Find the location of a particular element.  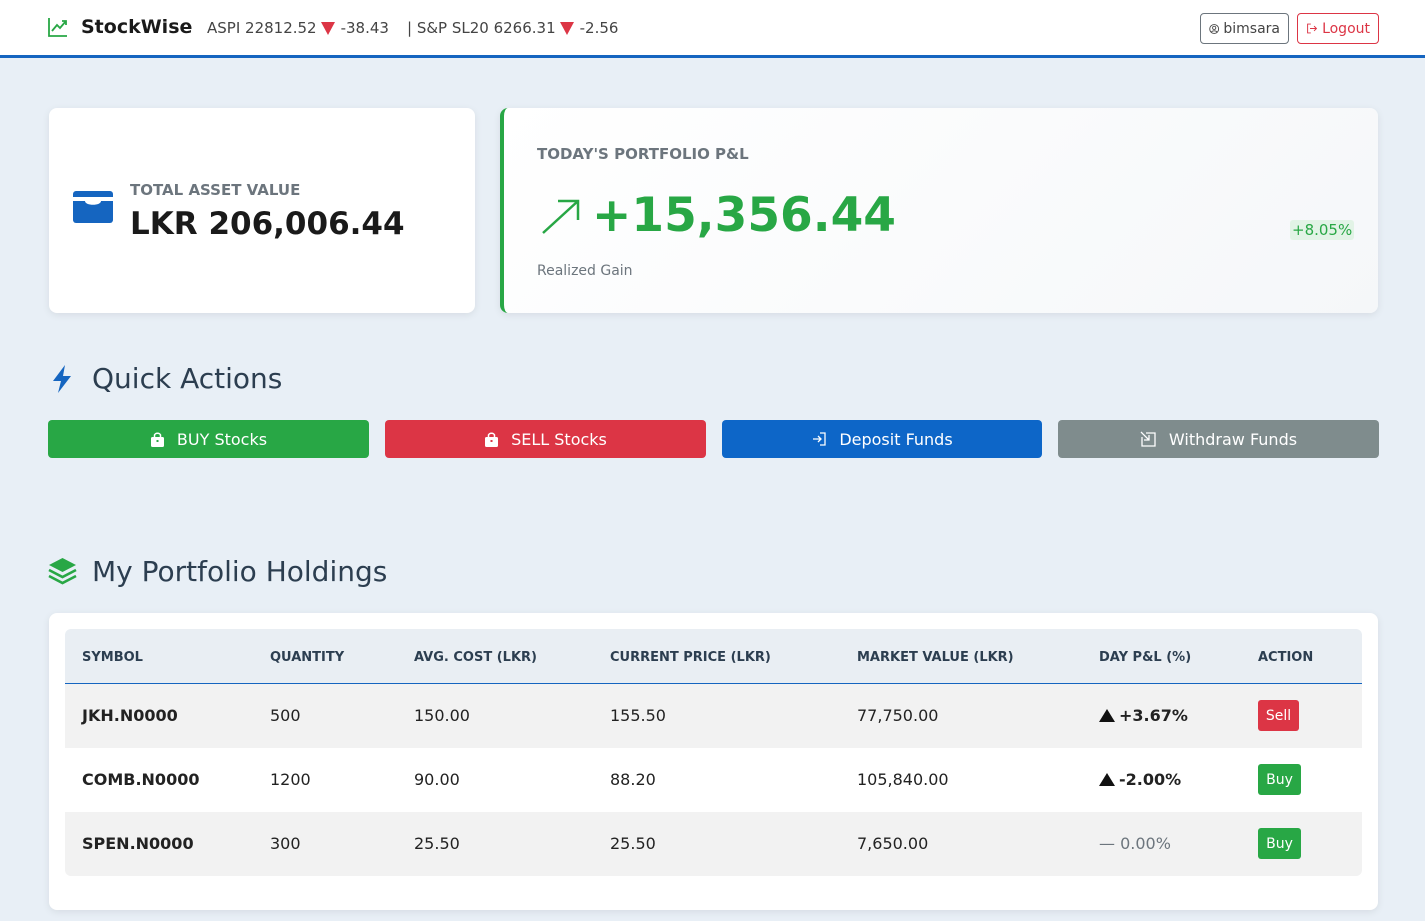

withdraw-funds-button: Withdraw Funds is located at coordinates (1218, 439).